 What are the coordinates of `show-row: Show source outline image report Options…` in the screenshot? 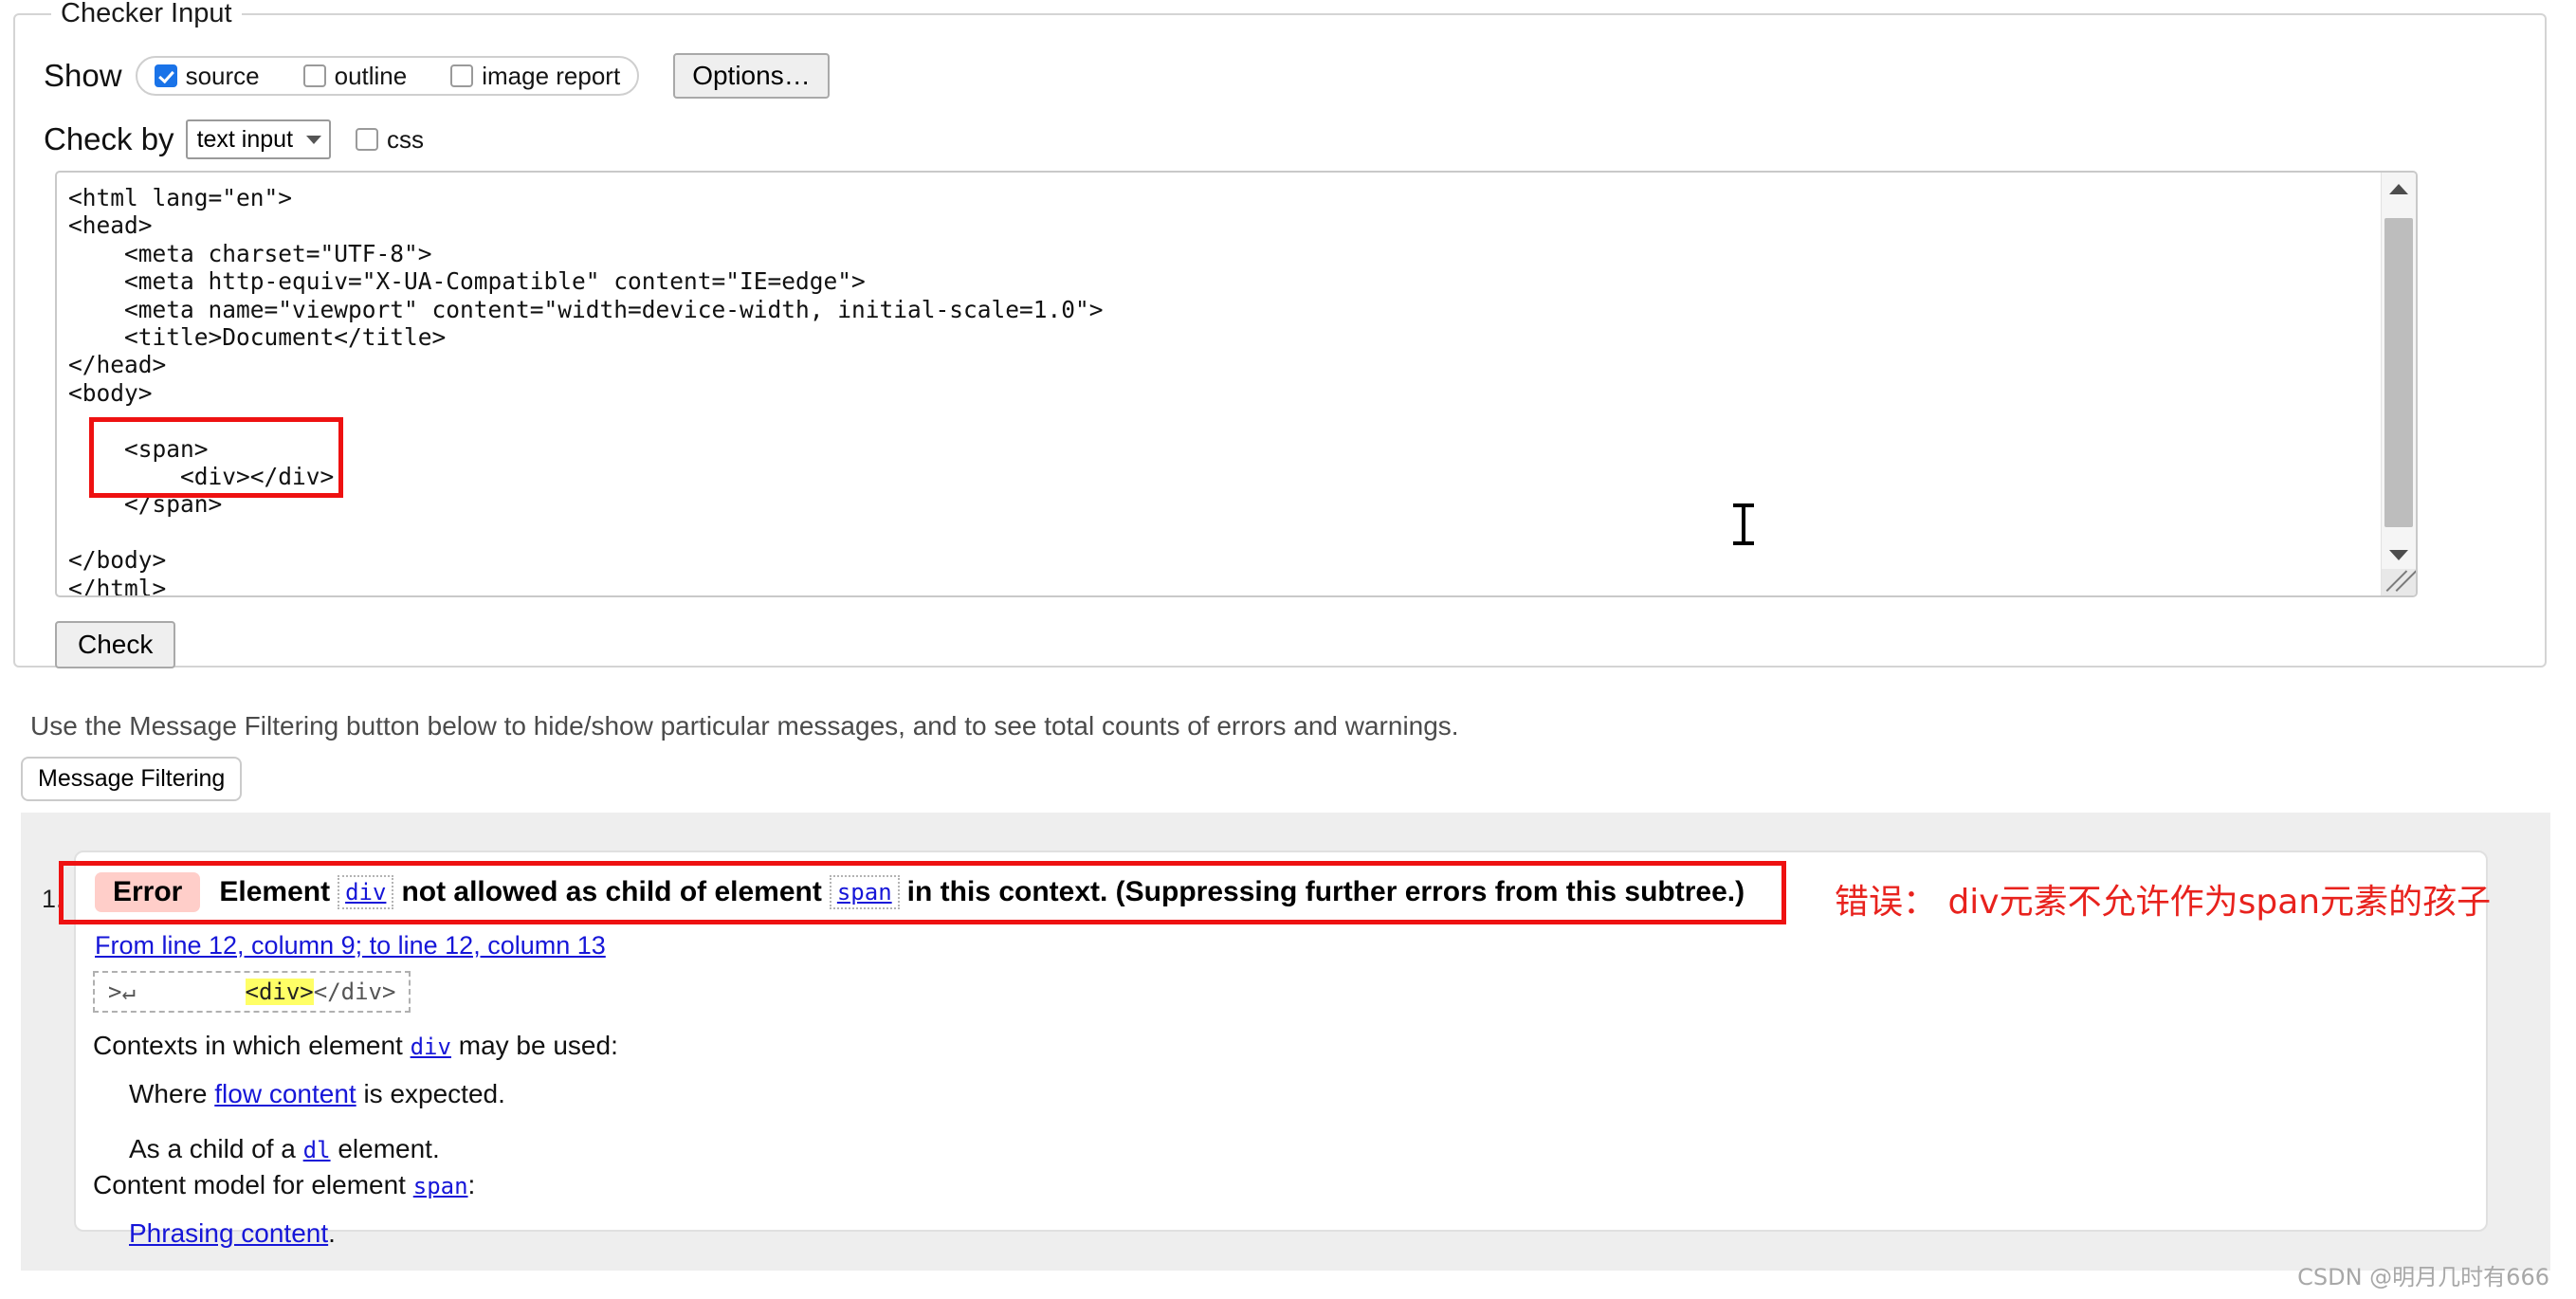 It's located at (437, 75).